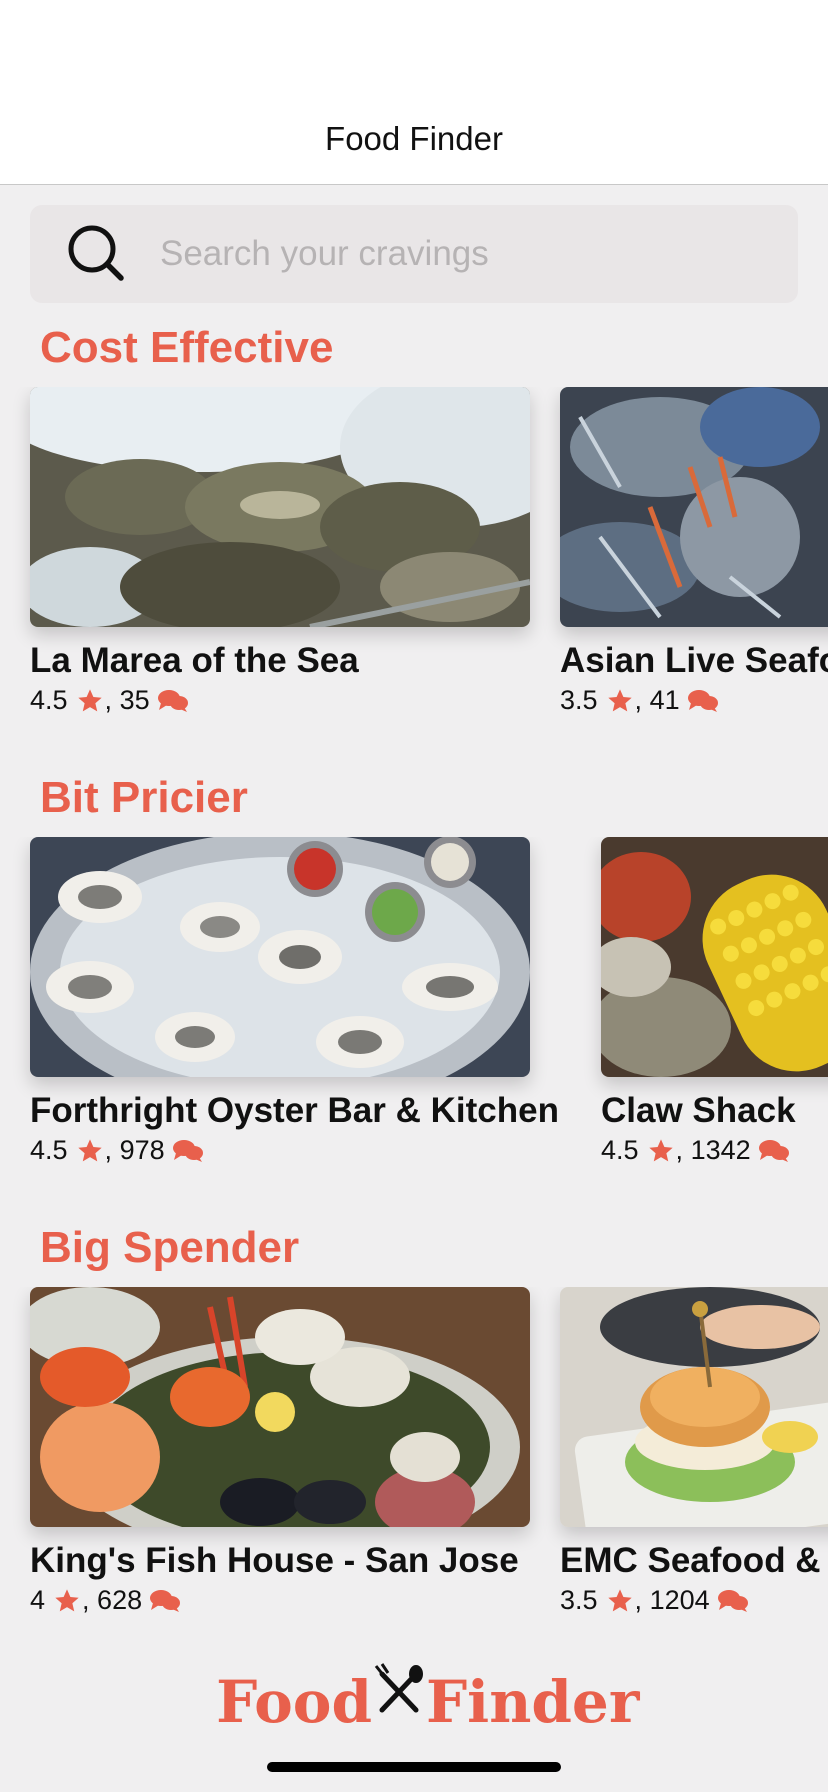 The image size is (828, 1792). What do you see at coordinates (280, 1600) in the screenshot?
I see `restaurant-meta: 4 , 628` at bounding box center [280, 1600].